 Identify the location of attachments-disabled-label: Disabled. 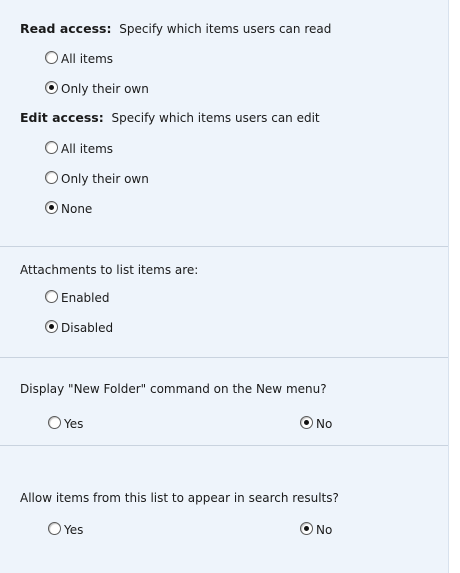
(87, 328).